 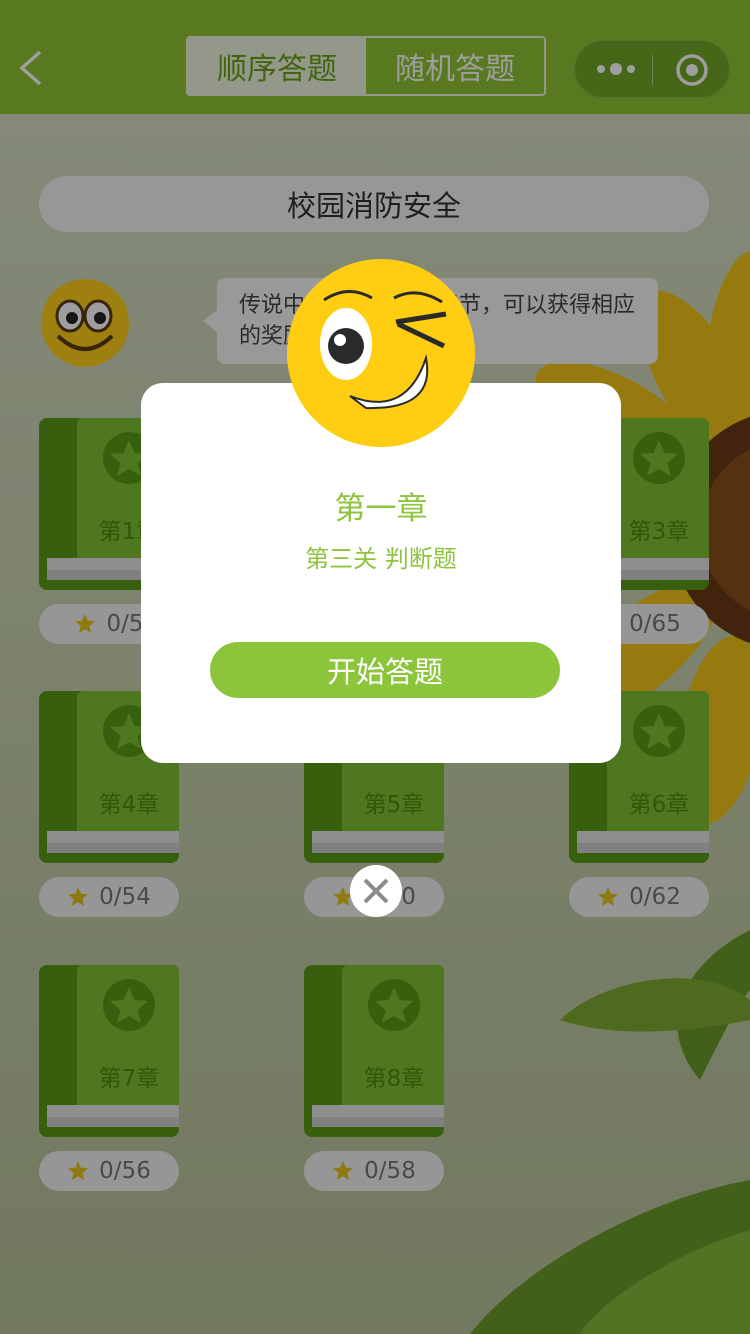 I want to click on dialog-chapter-title: 第一章, so click(x=381, y=509).